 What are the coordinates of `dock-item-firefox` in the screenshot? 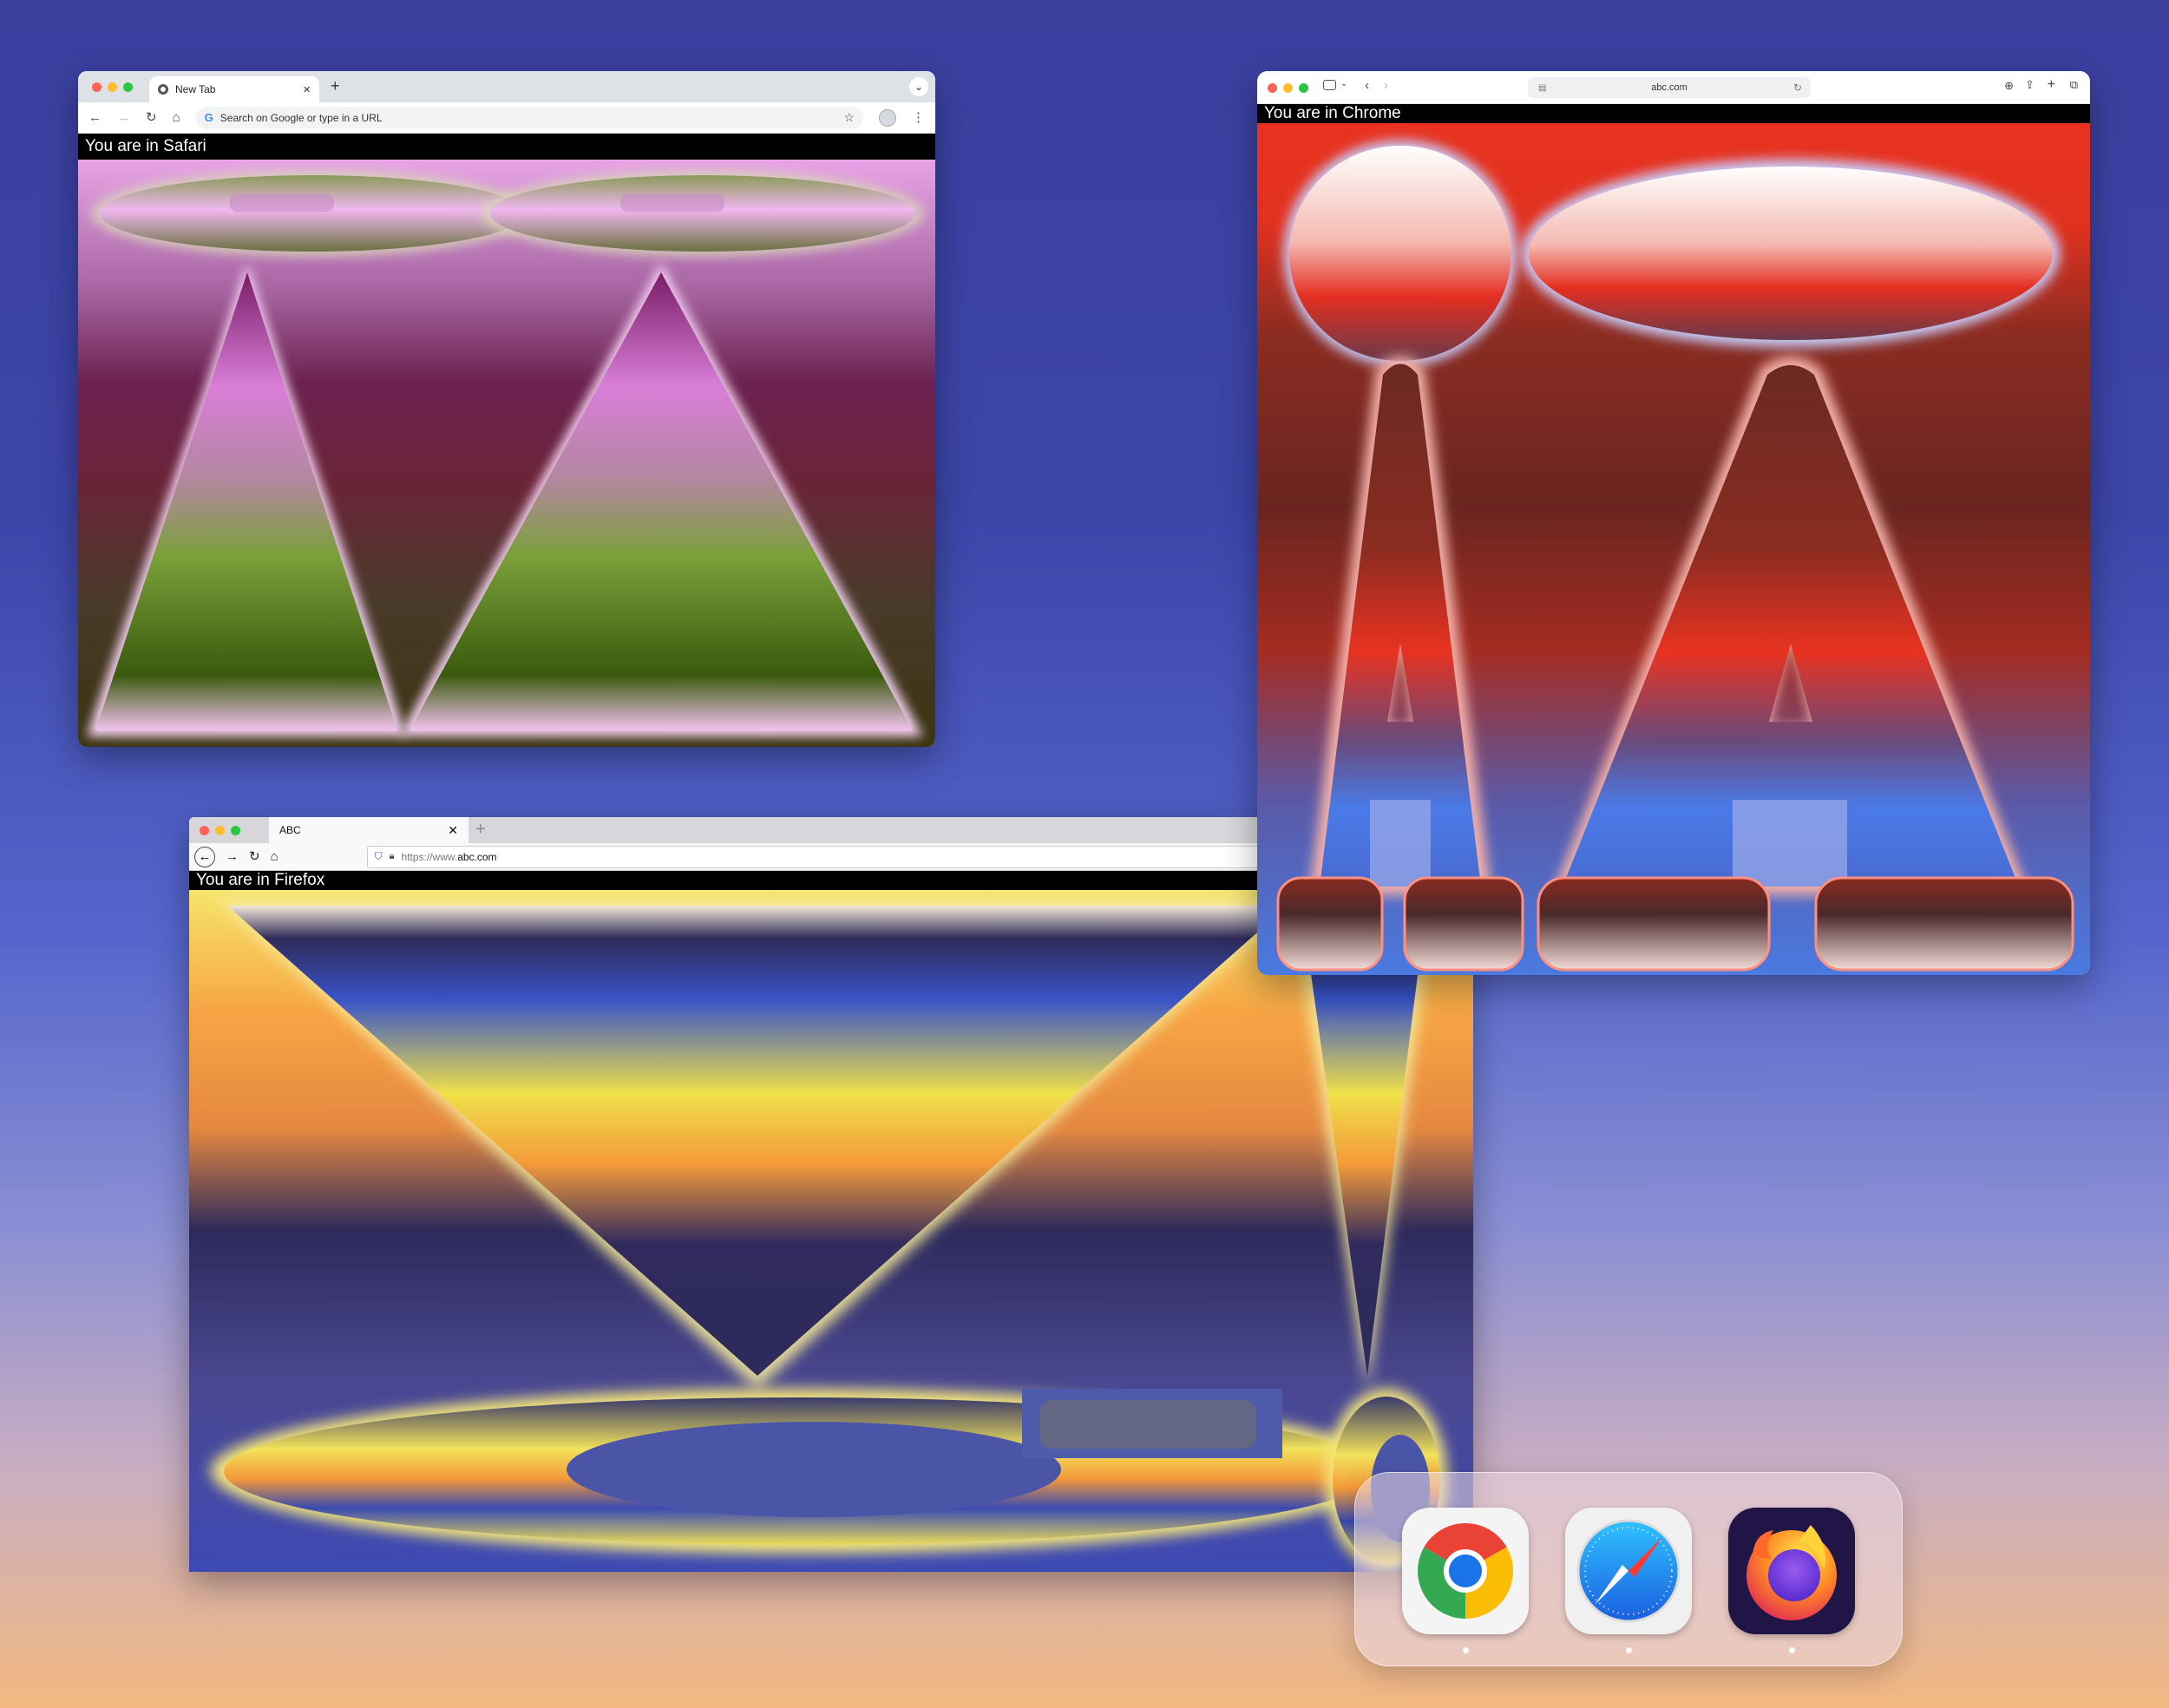 It's located at (1791, 1571).